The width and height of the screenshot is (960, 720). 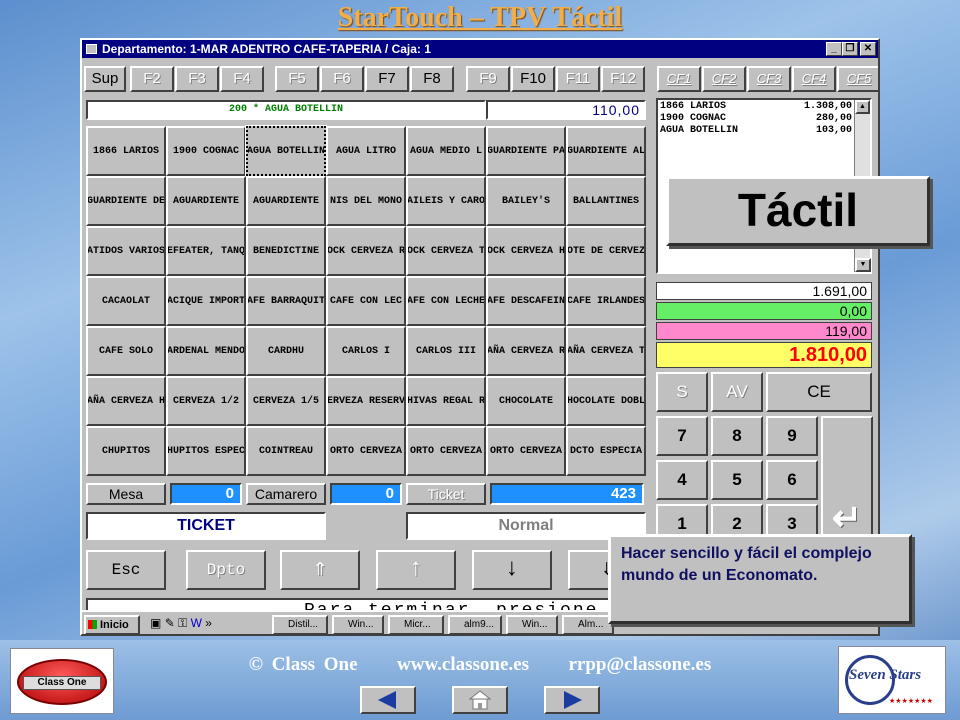 What do you see at coordinates (197, 79) in the screenshot?
I see `fkey-f3: F3` at bounding box center [197, 79].